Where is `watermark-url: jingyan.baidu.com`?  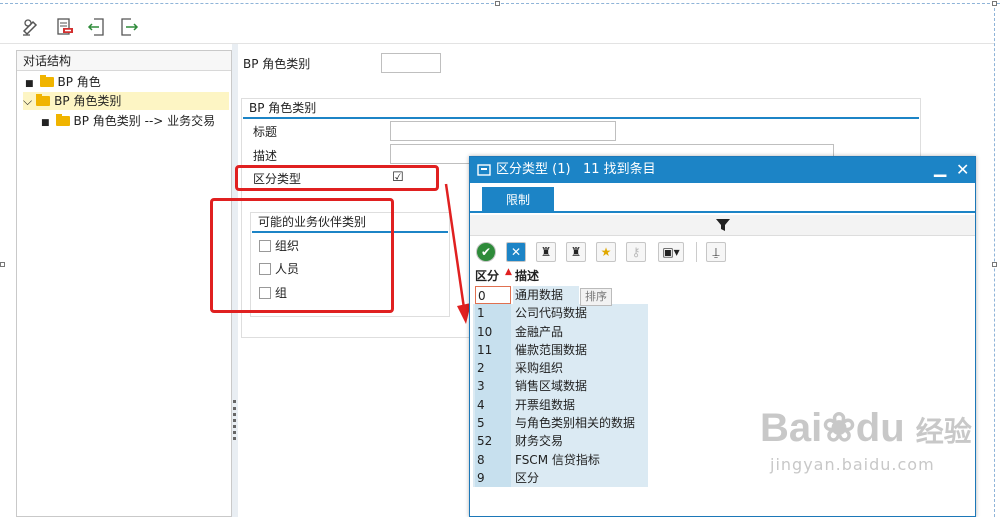
watermark-url: jingyan.baidu.com is located at coordinates (852, 464).